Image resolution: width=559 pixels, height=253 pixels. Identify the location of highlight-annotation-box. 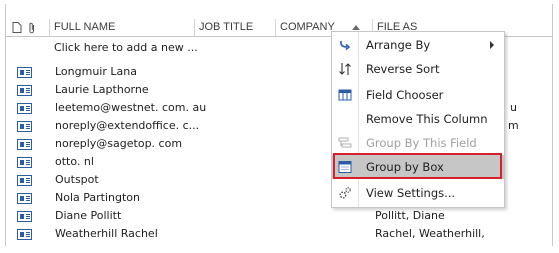
(417, 166).